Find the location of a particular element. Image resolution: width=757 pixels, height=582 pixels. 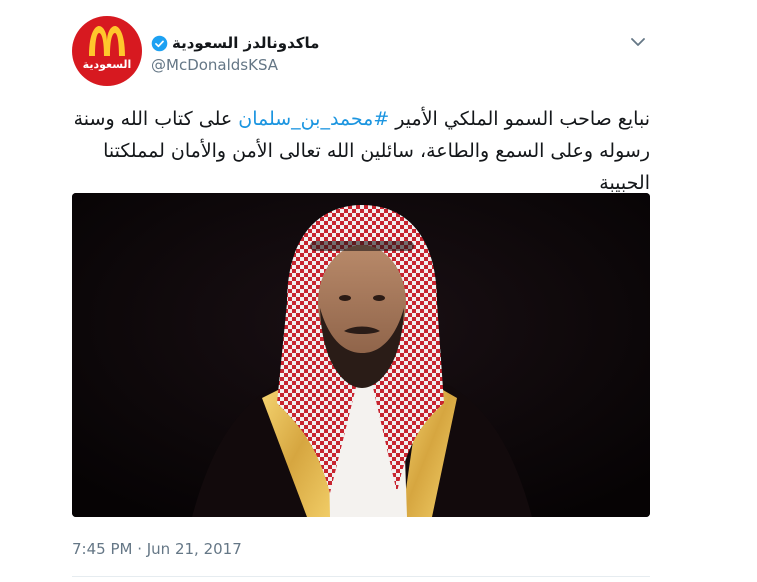

avatar: السعودية is located at coordinates (107, 51).